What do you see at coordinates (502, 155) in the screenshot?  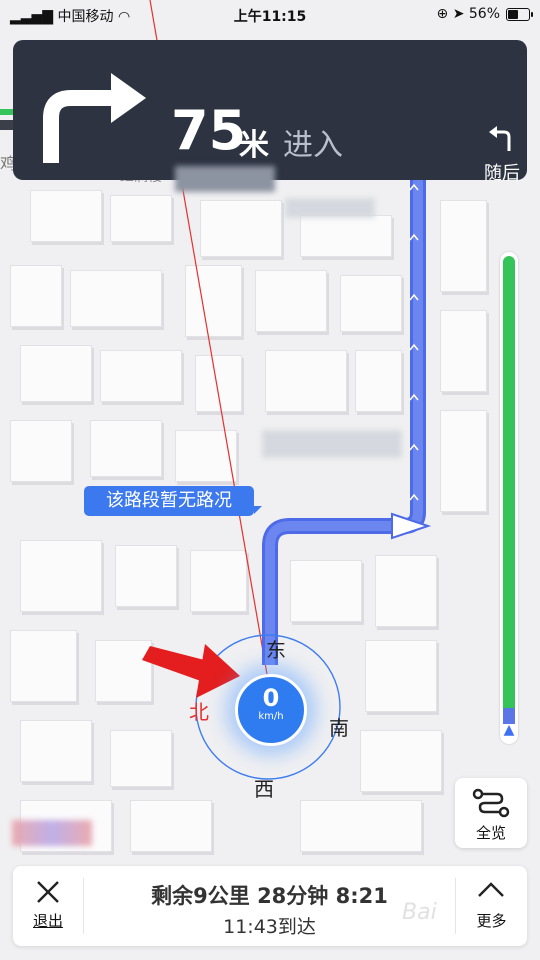 I see `next-maneuver: 随后` at bounding box center [502, 155].